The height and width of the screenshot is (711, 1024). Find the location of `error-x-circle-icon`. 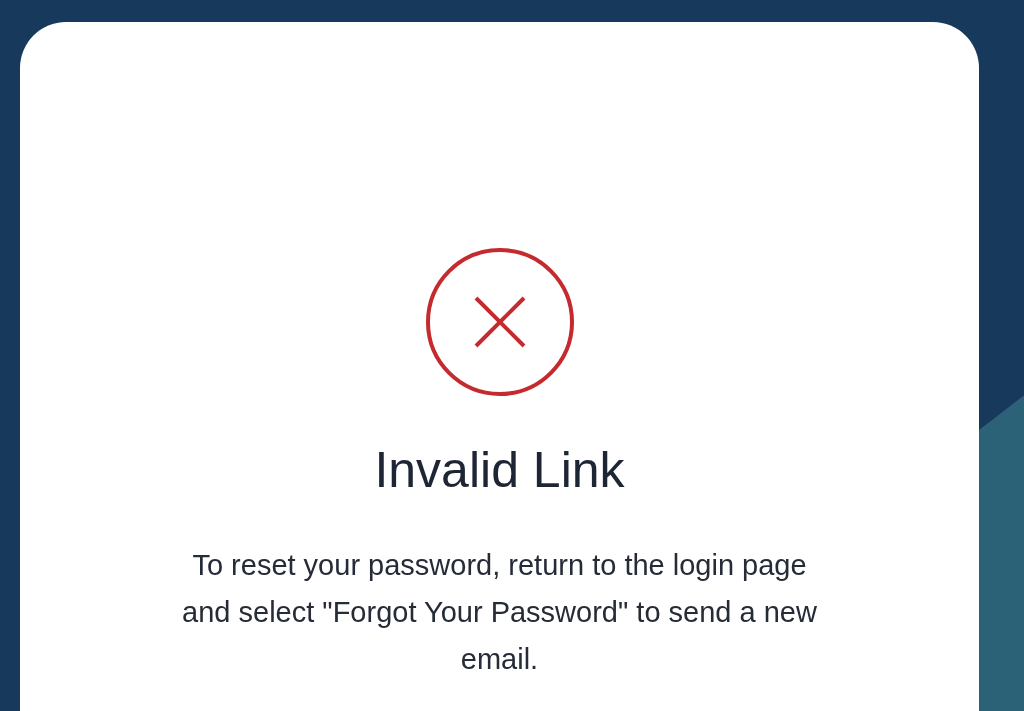

error-x-circle-icon is located at coordinates (499, 322).